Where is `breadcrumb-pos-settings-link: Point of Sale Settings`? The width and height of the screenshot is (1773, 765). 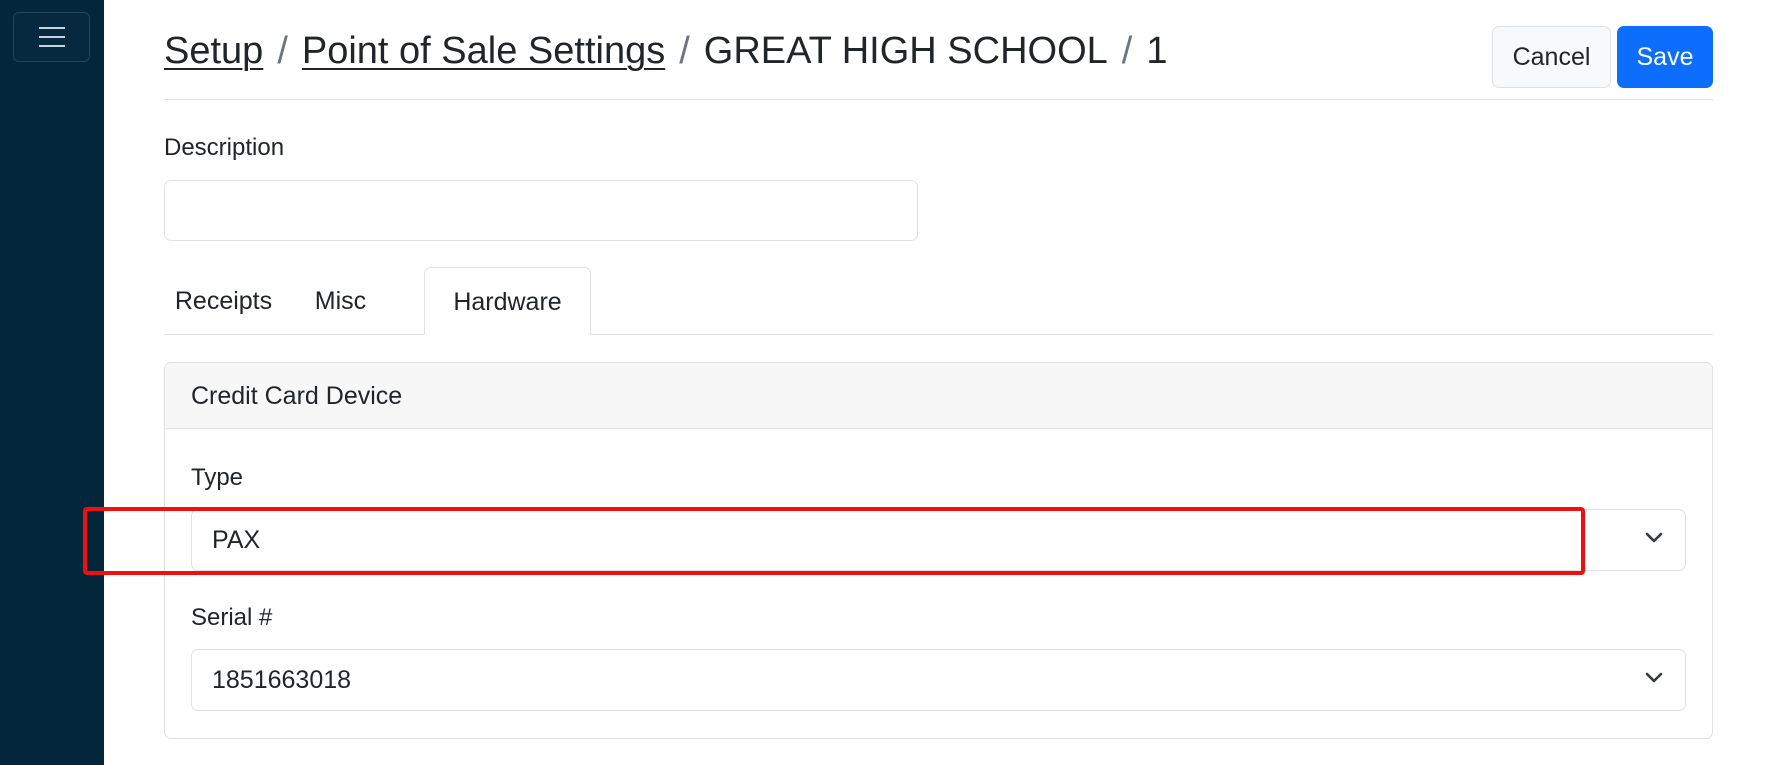
breadcrumb-pos-settings-link: Point of Sale Settings is located at coordinates (483, 51).